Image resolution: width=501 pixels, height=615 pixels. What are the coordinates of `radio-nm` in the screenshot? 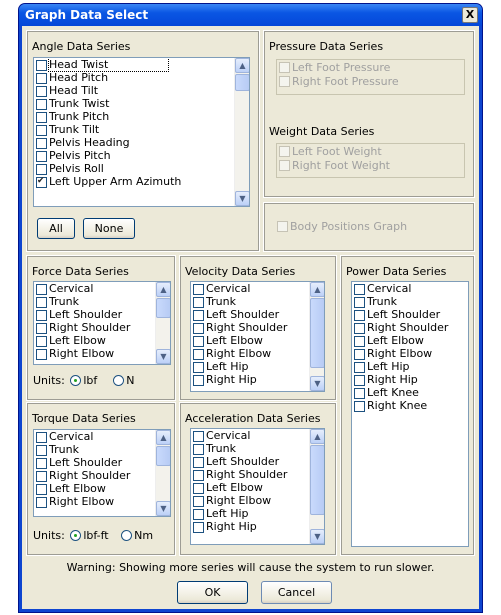 It's located at (127, 535).